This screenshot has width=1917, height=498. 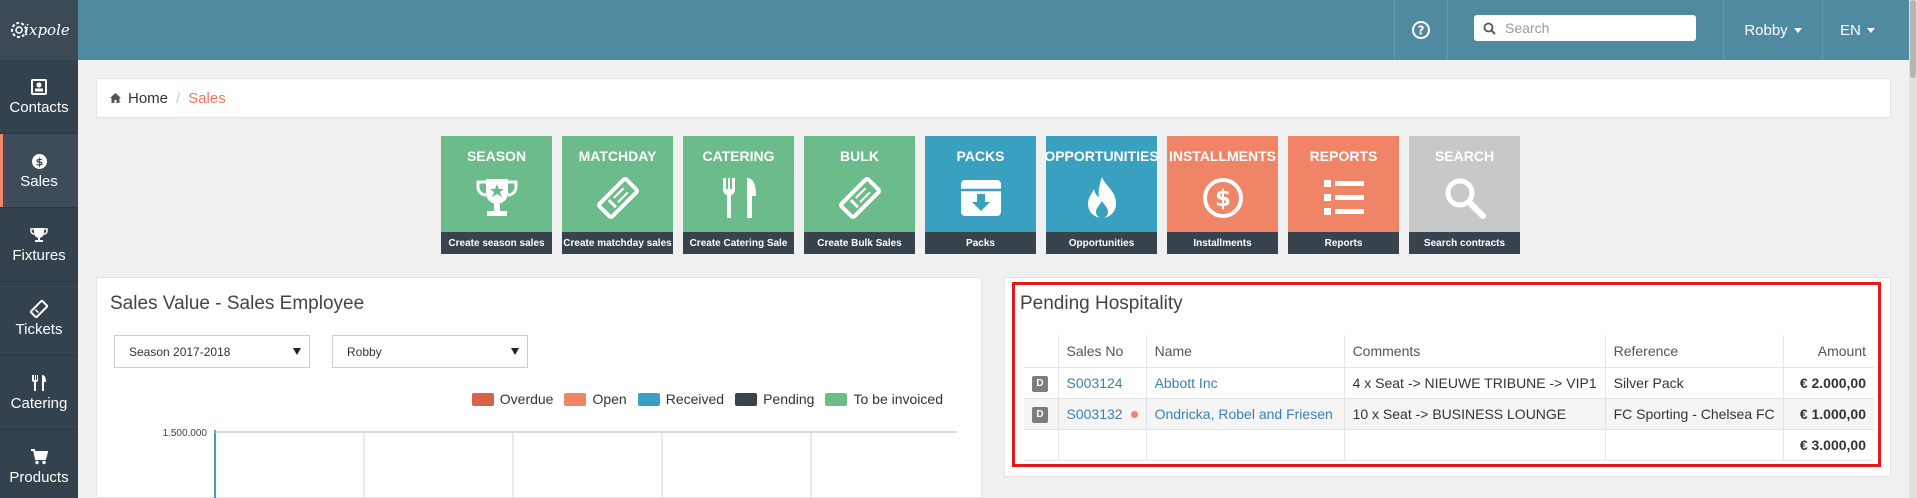 I want to click on legend-item-to-be-invoiced: To be invoiced, so click(x=884, y=399).